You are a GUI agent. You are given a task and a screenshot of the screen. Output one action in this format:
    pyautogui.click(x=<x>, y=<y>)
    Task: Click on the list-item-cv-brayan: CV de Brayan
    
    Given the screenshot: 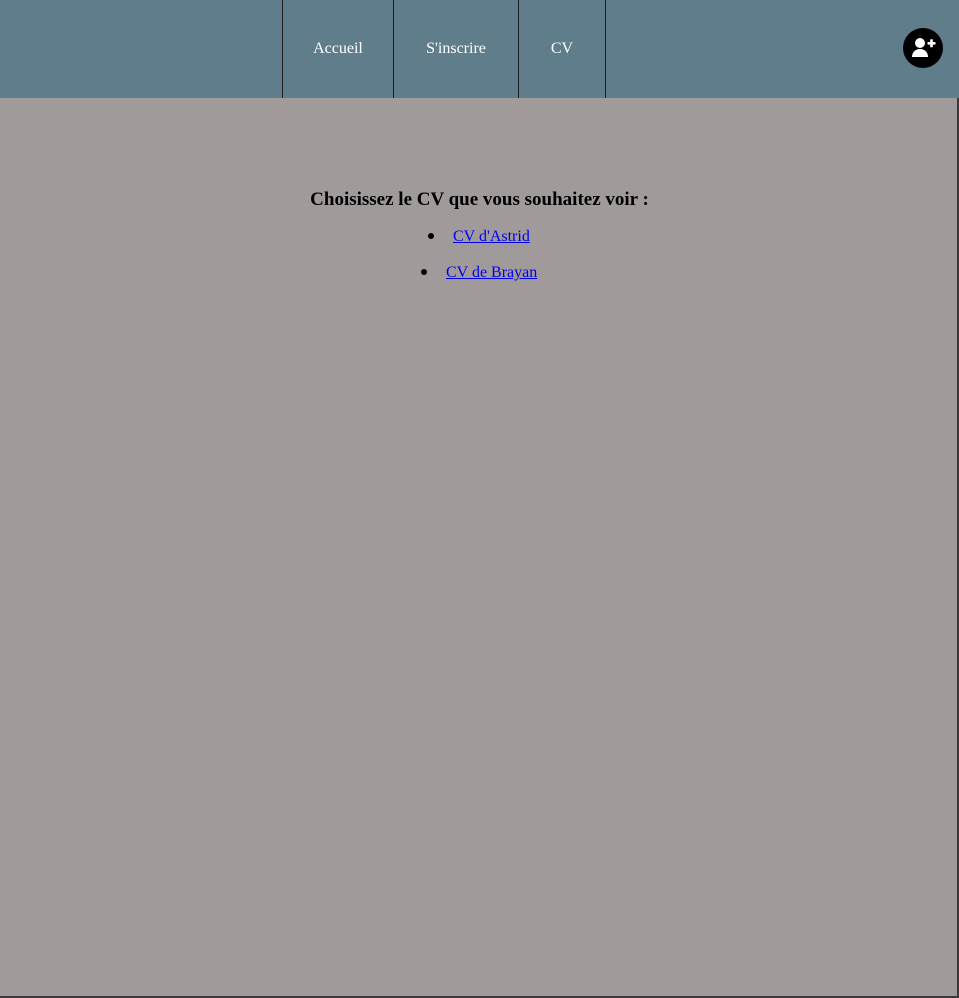 What is the action you would take?
    pyautogui.click(x=479, y=273)
    